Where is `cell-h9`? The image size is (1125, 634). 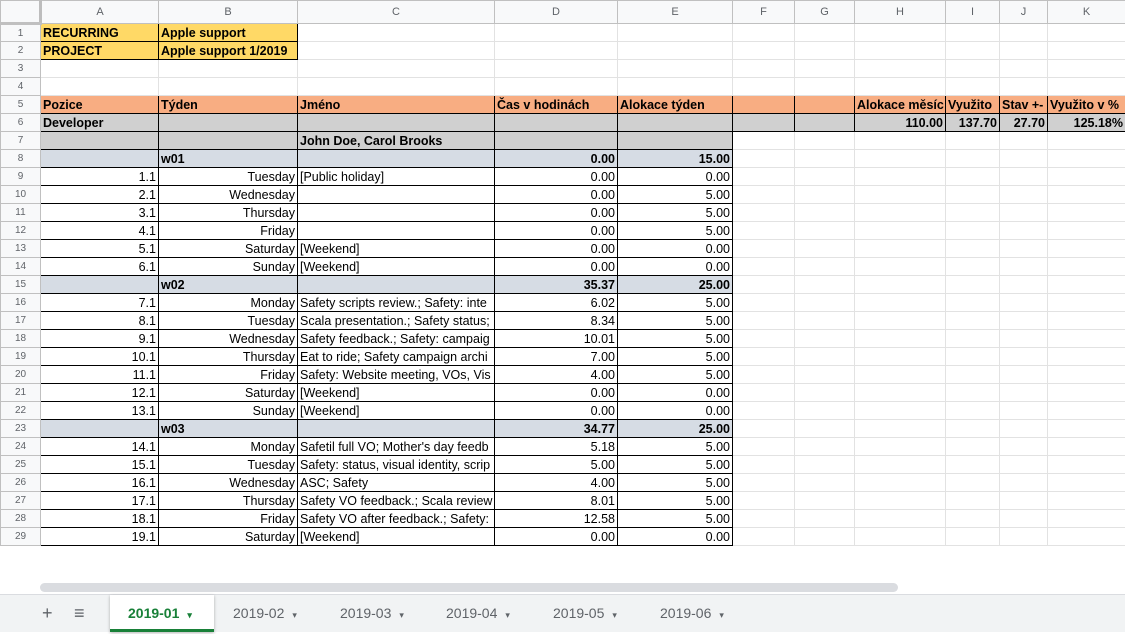
cell-h9 is located at coordinates (900, 177).